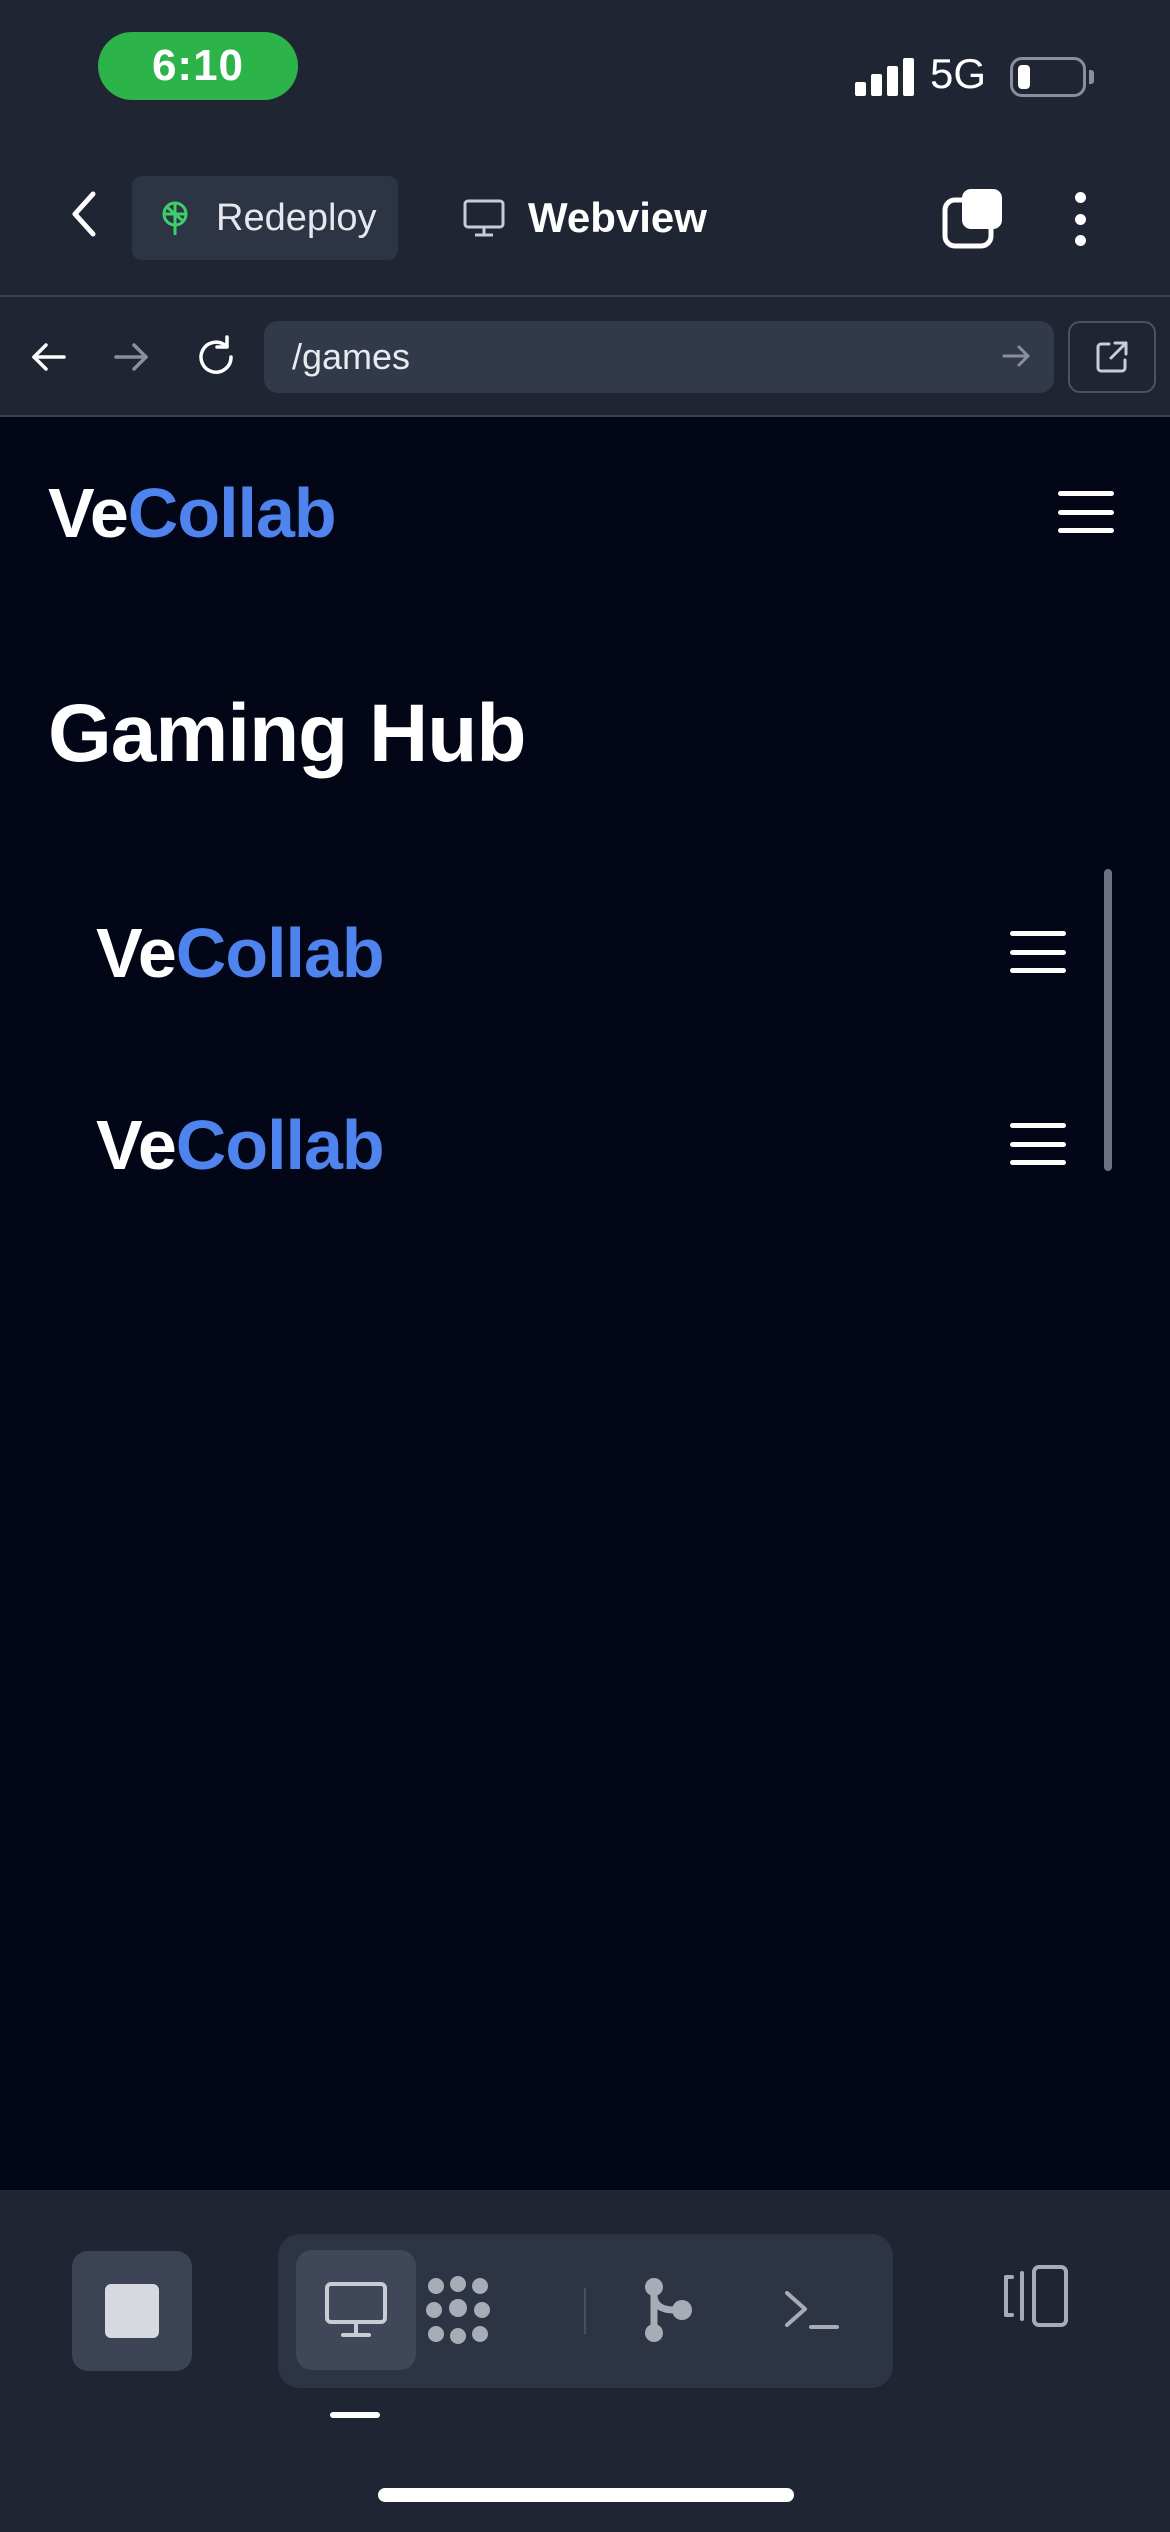 The height and width of the screenshot is (2532, 1170). I want to click on arrow-left-icon, so click(49, 357).